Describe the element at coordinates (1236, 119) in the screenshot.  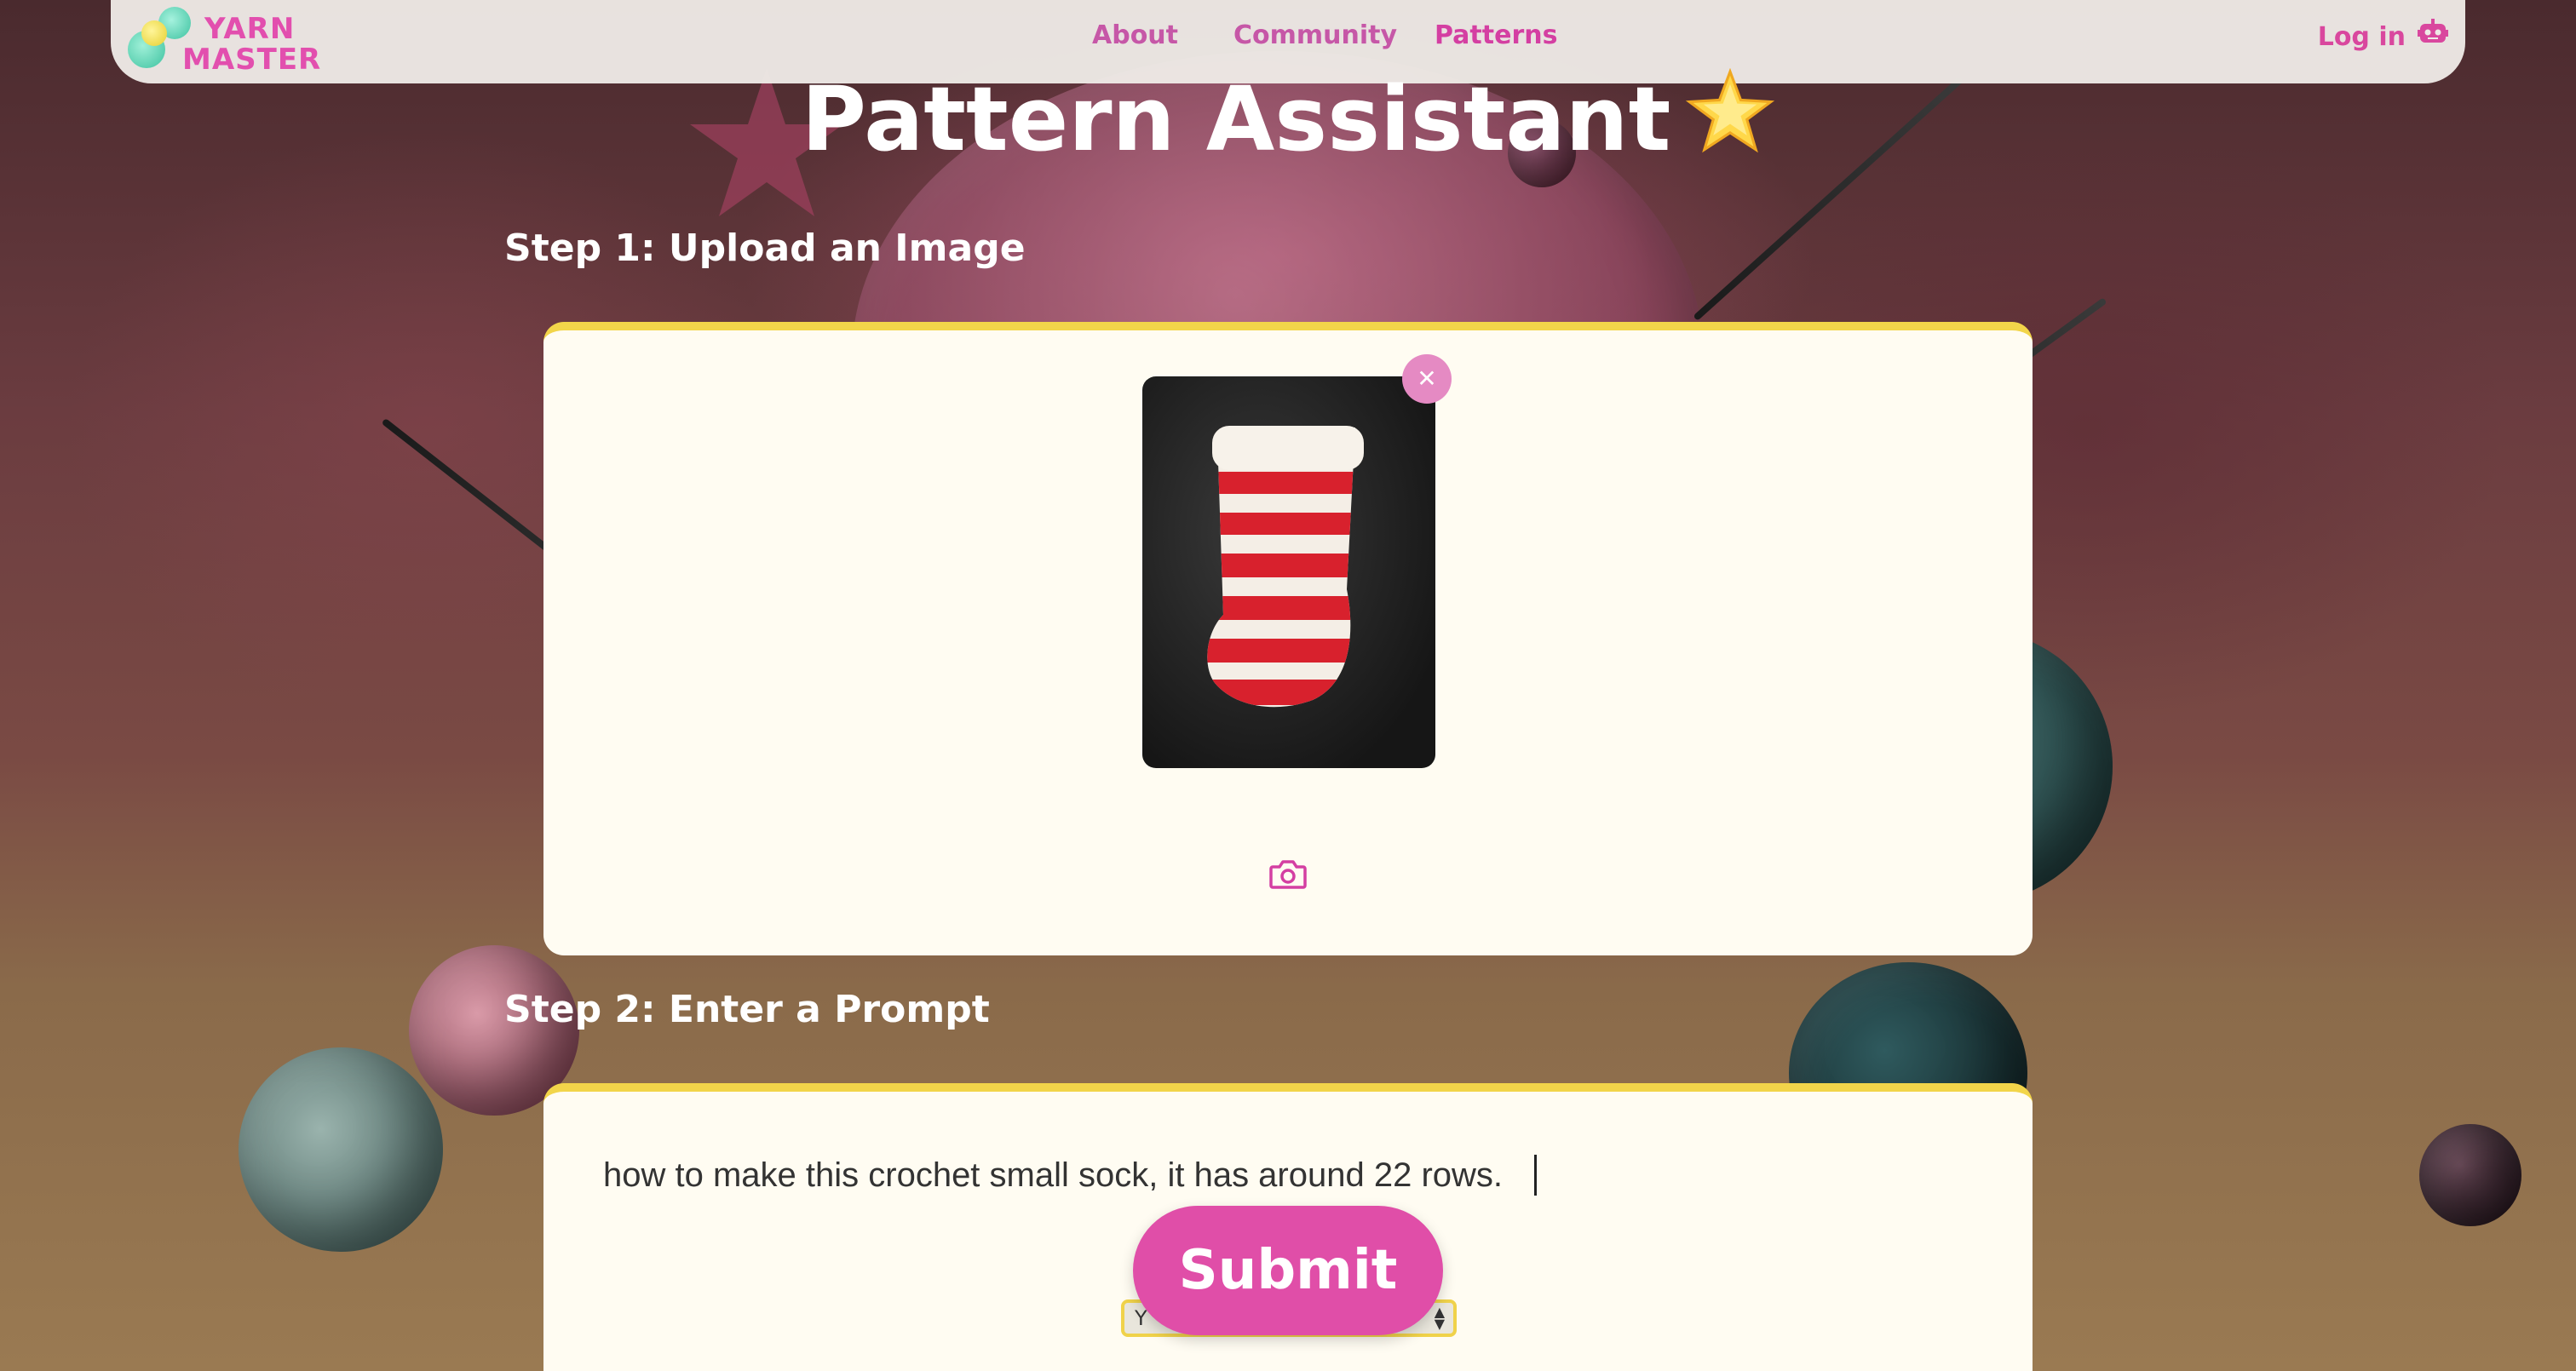
I see `page-title-text: Pattern Assistant` at that location.